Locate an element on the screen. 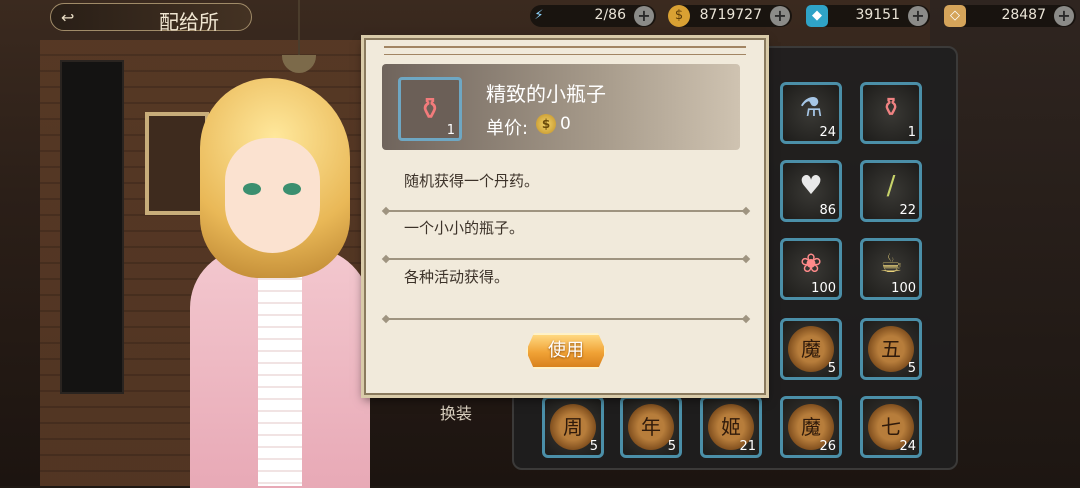  inventory-slot: ❀ 100 is located at coordinates (811, 269).